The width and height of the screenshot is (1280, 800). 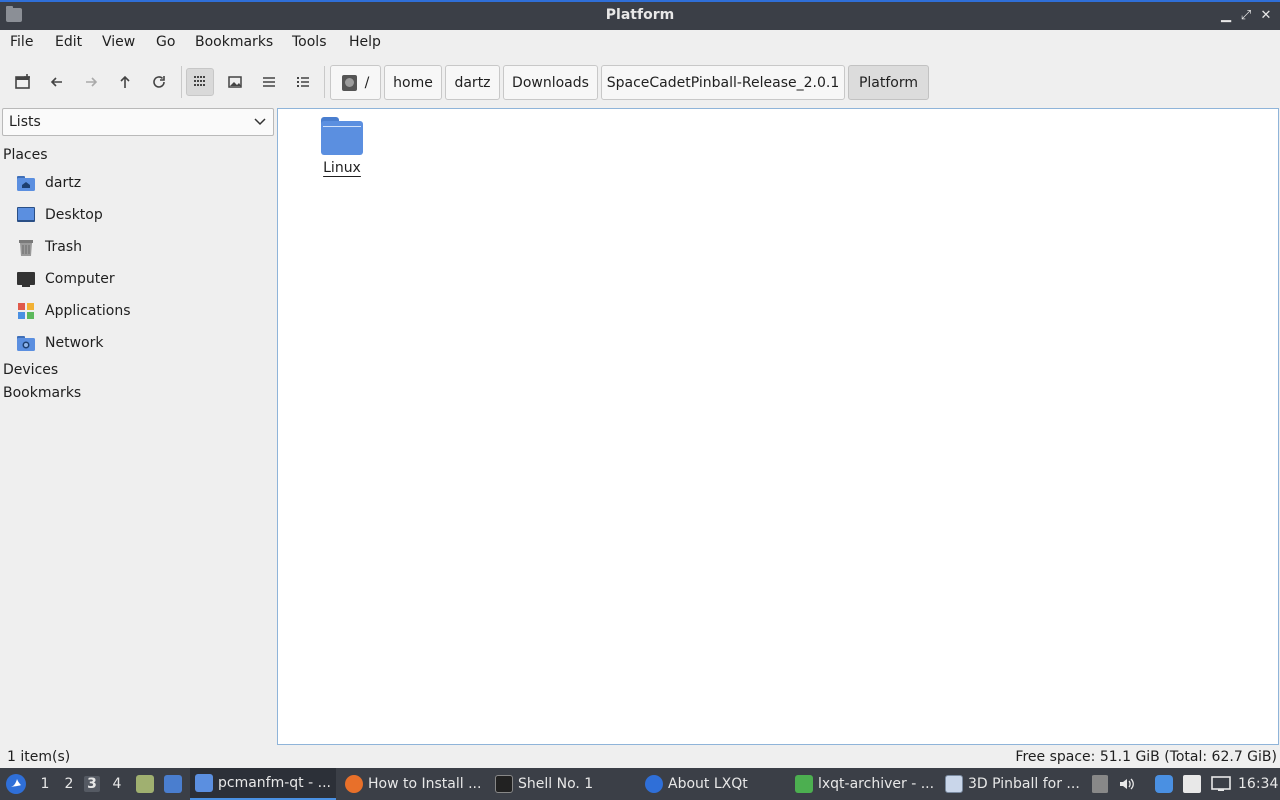 What do you see at coordinates (26, 311) in the screenshot?
I see `applications-icon` at bounding box center [26, 311].